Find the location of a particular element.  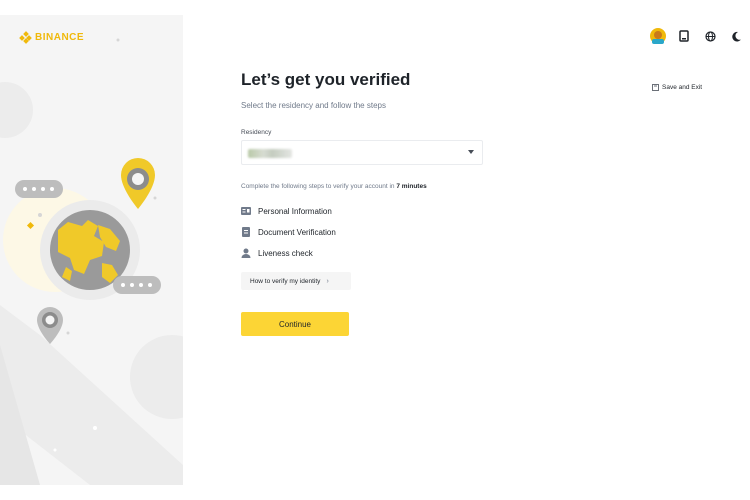

step-liveness-check: Liveness check is located at coordinates (277, 253).